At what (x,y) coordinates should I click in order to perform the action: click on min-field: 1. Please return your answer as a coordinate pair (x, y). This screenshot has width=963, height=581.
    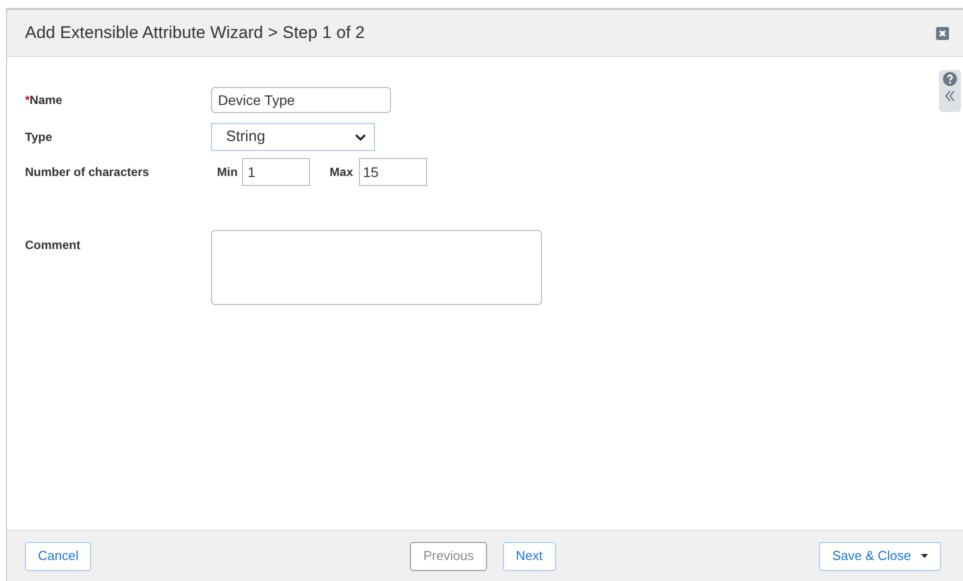
    Looking at the image, I should click on (276, 172).